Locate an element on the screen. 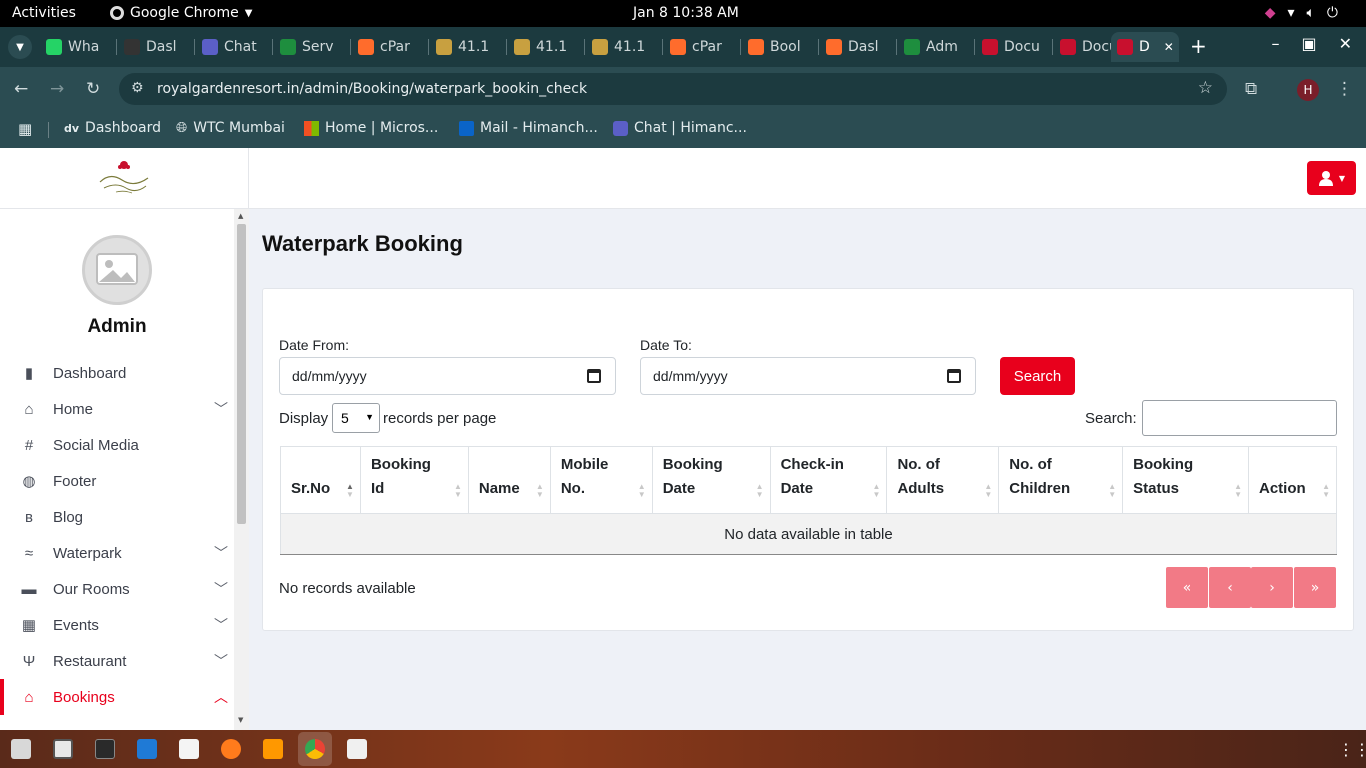 Image resolution: width=1366 pixels, height=768 pixels. sidebar-item-blog: ʙ Blog is located at coordinates (117, 517).